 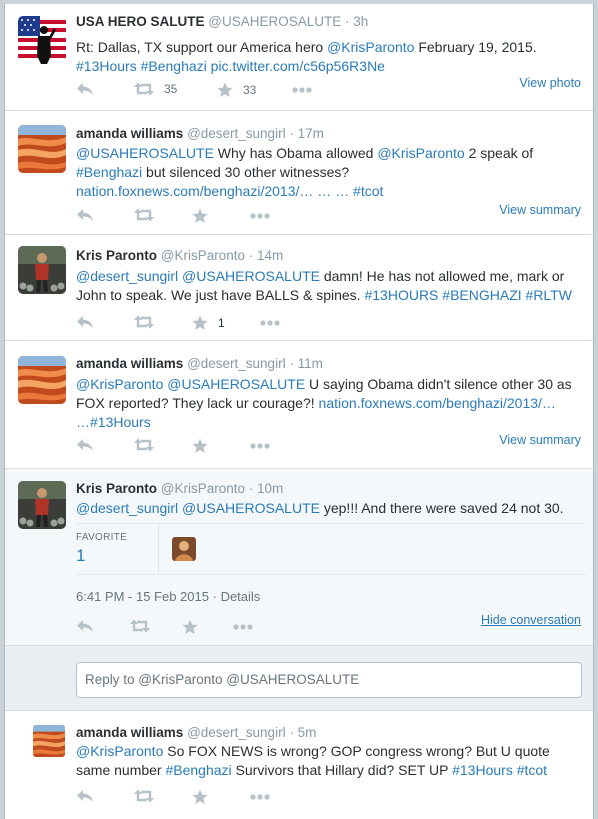 I want to click on full-timestamp: 6:41 PM - 15 Feb 2015, so click(x=142, y=596).